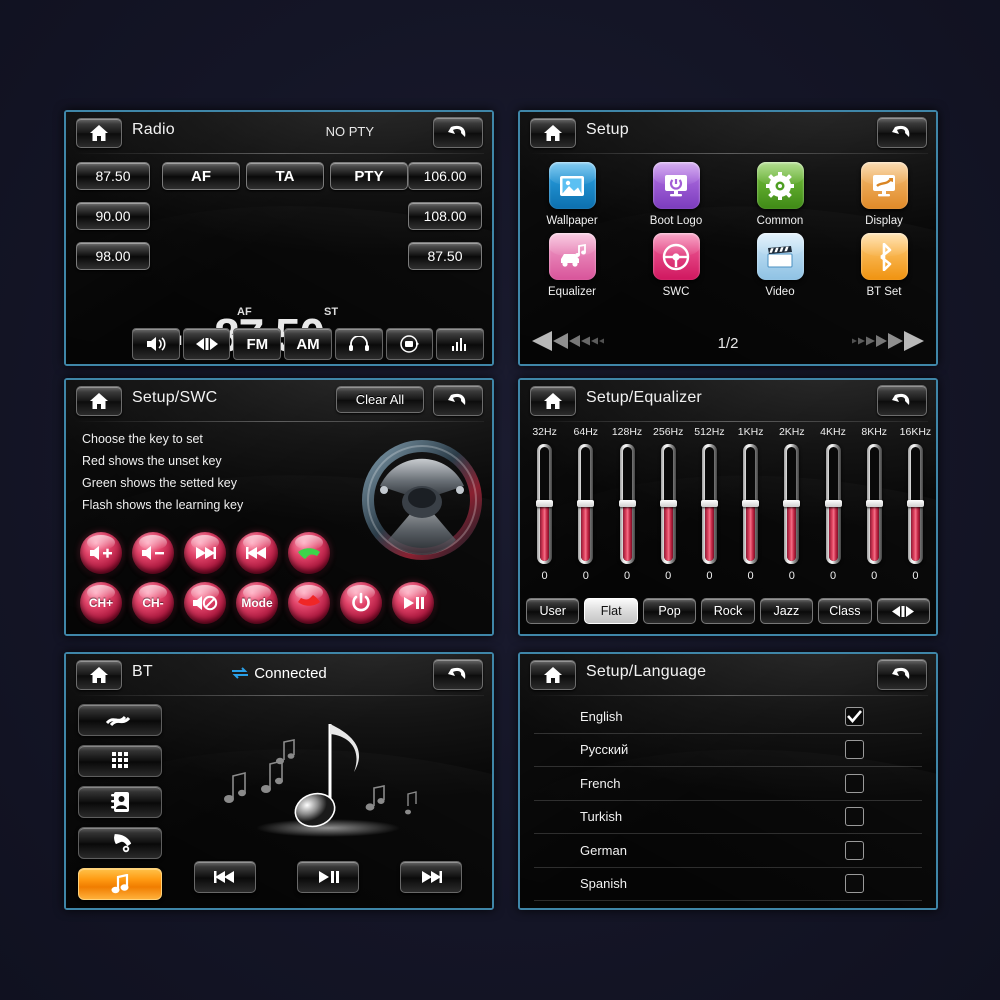 Image resolution: width=1000 pixels, height=1000 pixels. What do you see at coordinates (205, 603) in the screenshot?
I see `swc-key-mute` at bounding box center [205, 603].